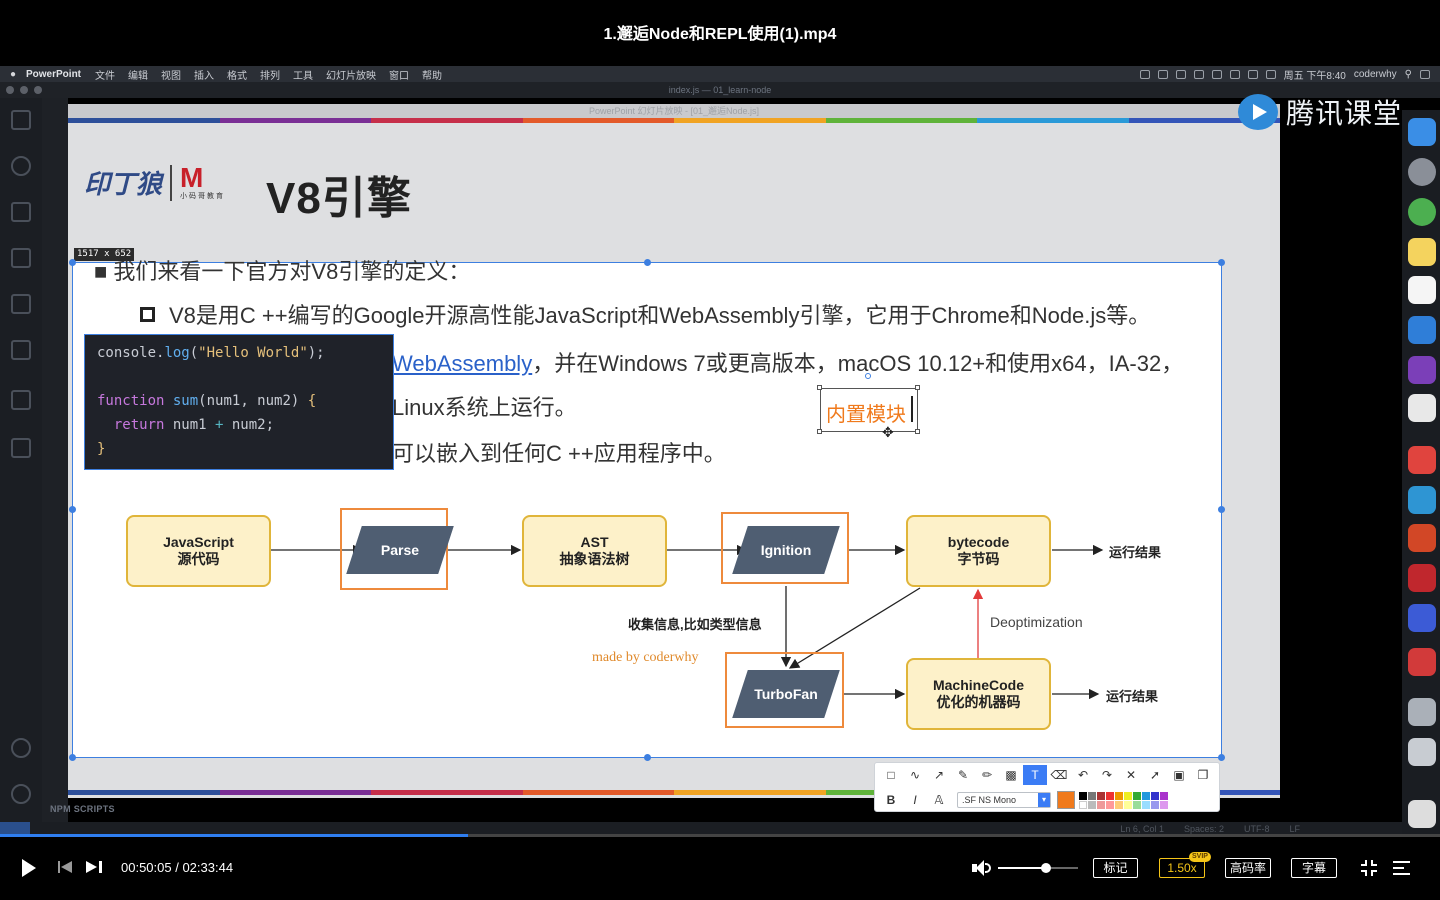 The image size is (1440, 900). I want to click on webassembly-link: WebAssembly, so click(462, 363).